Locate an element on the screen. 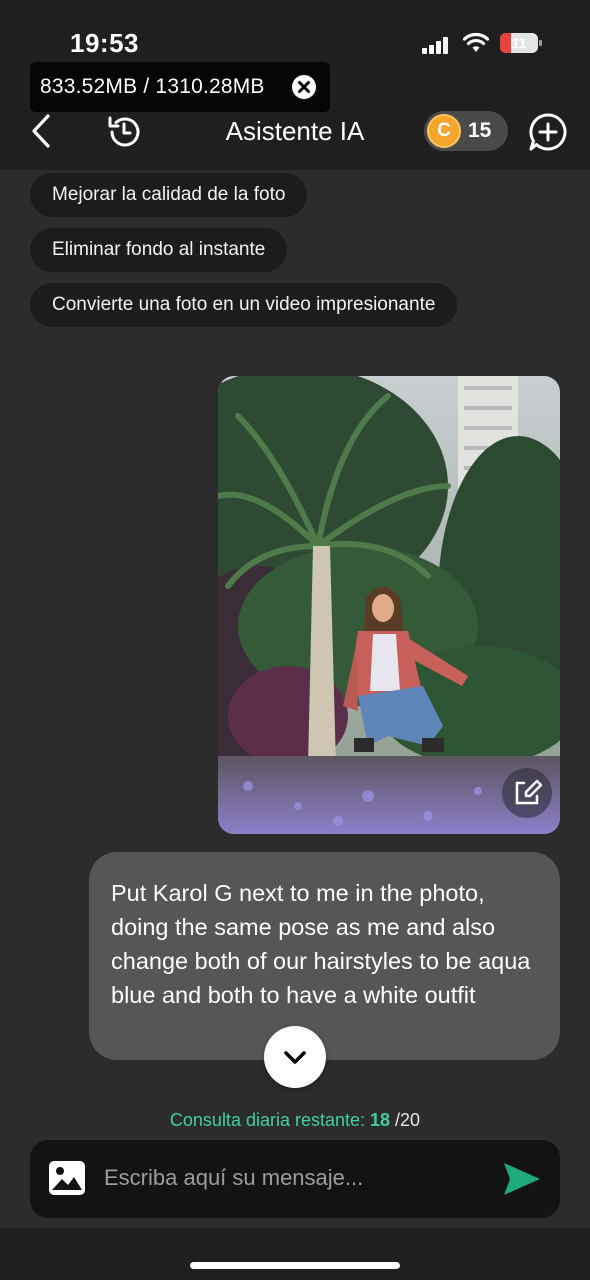 The width and height of the screenshot is (590, 1280). chevron-down-icon is located at coordinates (295, 1057).